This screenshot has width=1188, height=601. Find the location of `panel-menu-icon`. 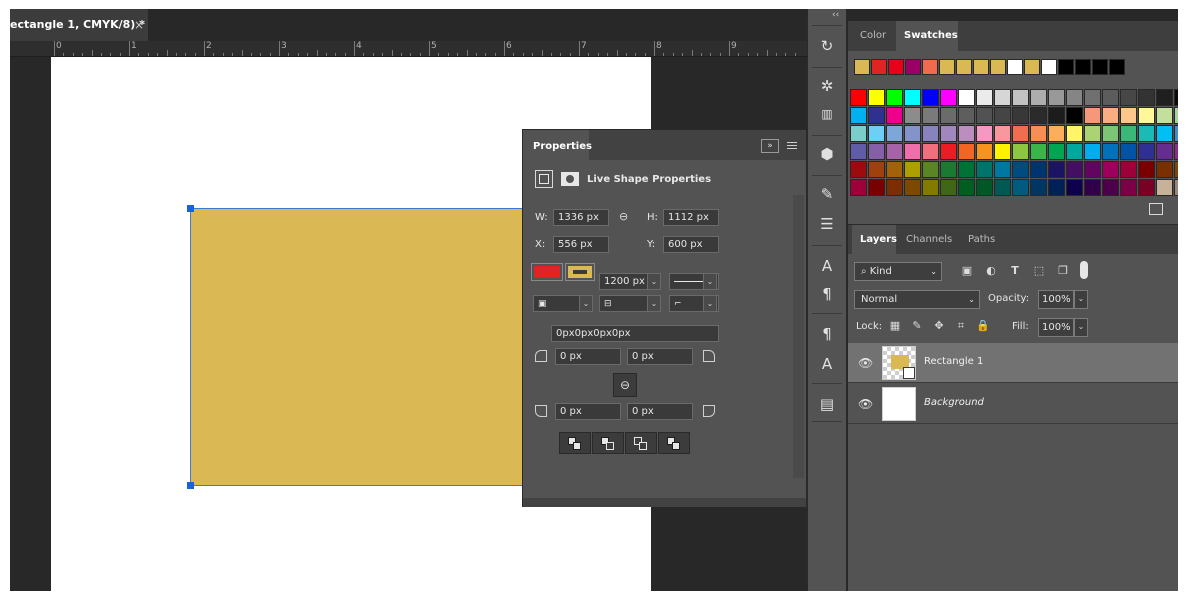

panel-menu-icon is located at coordinates (793, 146).